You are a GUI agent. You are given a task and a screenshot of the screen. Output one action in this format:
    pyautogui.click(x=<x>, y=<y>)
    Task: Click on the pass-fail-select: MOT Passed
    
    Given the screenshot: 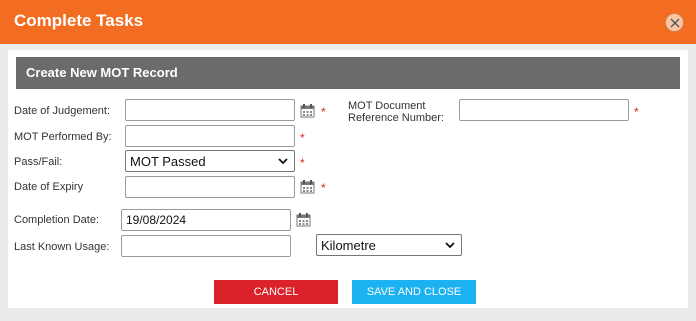 What is the action you would take?
    pyautogui.click(x=210, y=161)
    